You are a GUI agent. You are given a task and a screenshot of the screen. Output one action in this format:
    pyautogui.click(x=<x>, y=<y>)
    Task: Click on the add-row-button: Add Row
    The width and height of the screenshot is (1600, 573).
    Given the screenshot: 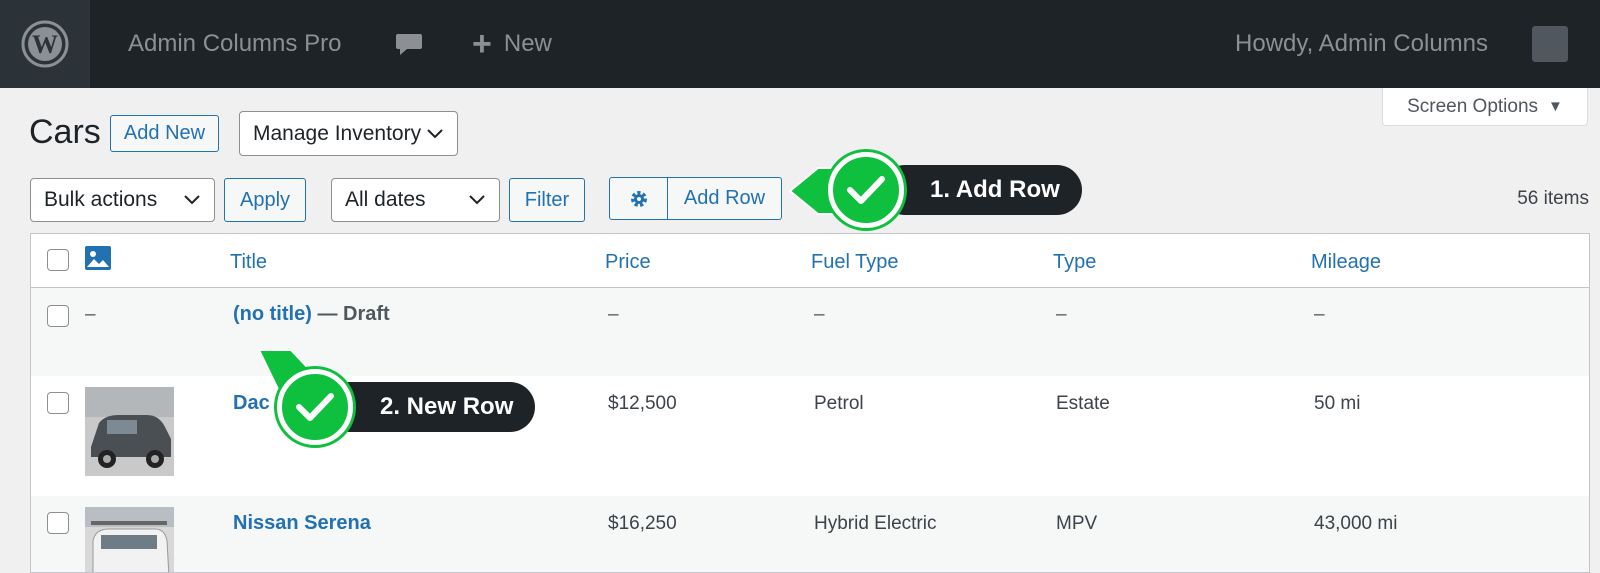 What is the action you would take?
    pyautogui.click(x=724, y=198)
    